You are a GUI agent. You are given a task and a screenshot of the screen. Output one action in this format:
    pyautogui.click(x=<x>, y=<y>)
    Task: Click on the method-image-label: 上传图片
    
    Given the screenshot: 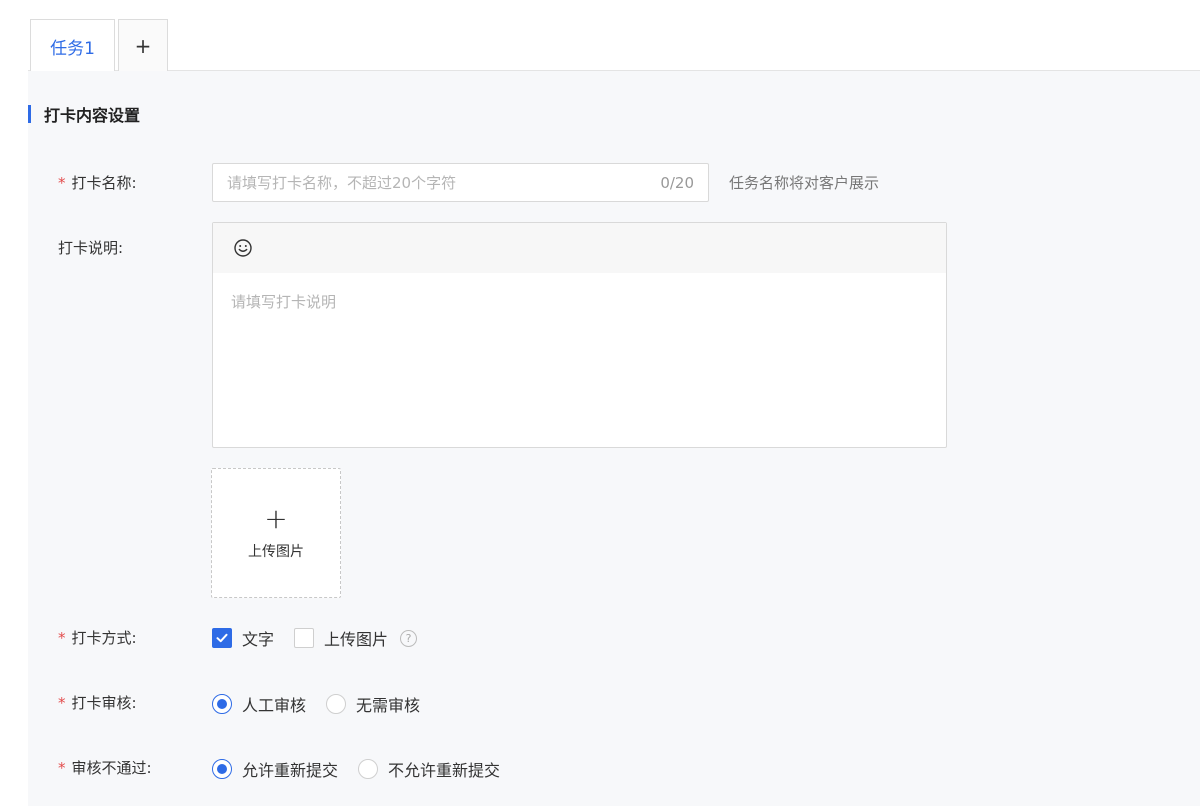 What is the action you would take?
    pyautogui.click(x=356, y=638)
    